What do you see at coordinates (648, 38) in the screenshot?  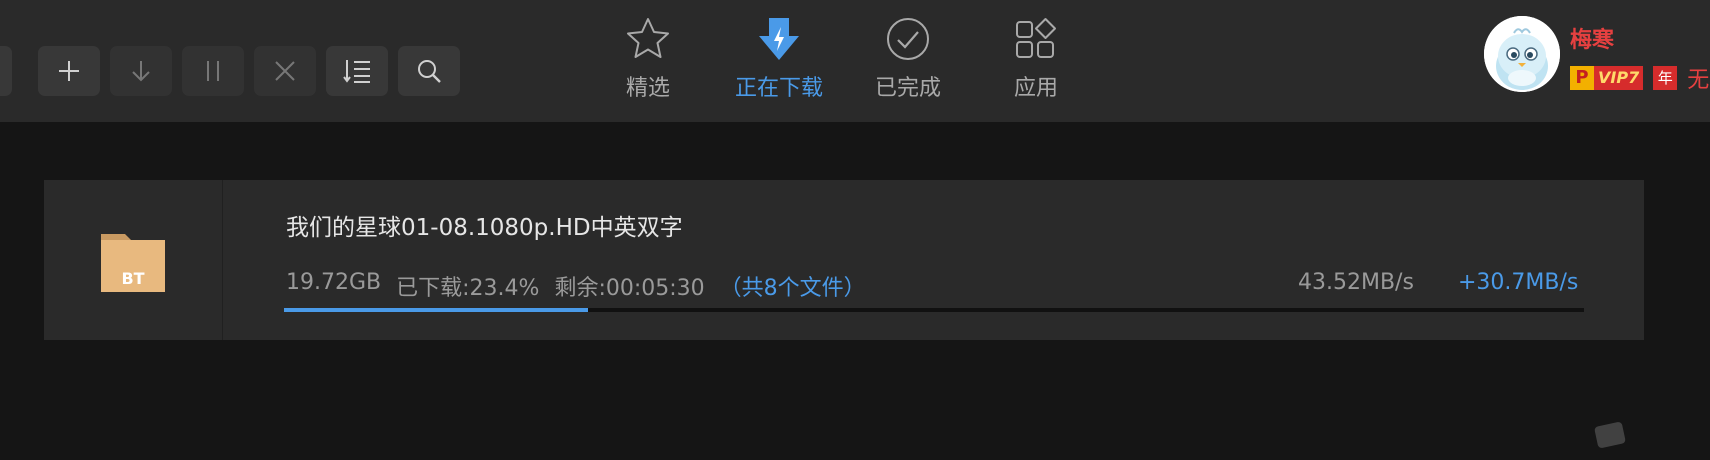 I see `star-icon` at bounding box center [648, 38].